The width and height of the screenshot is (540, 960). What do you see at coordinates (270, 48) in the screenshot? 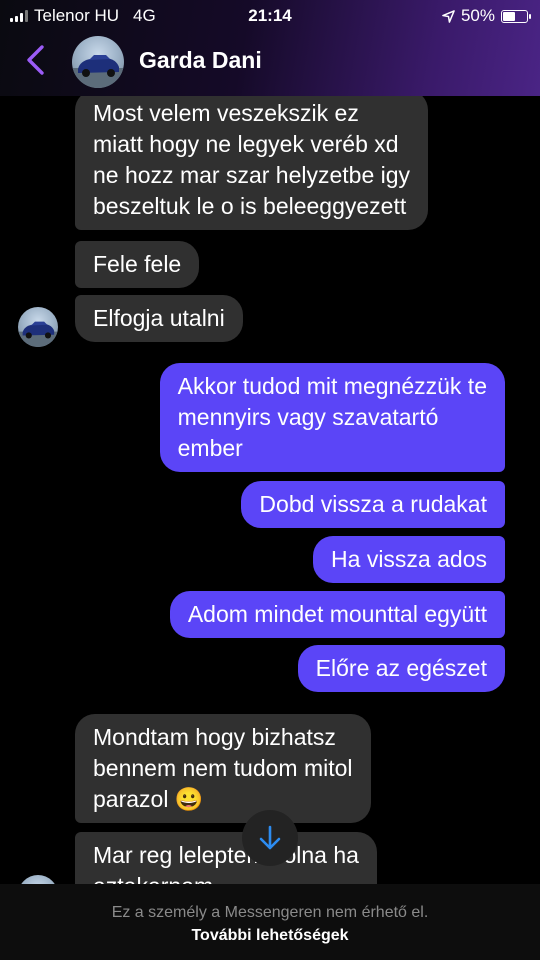
I see `chat-header: Telenor HU 4G 21:14 50% Garda Dani` at bounding box center [270, 48].